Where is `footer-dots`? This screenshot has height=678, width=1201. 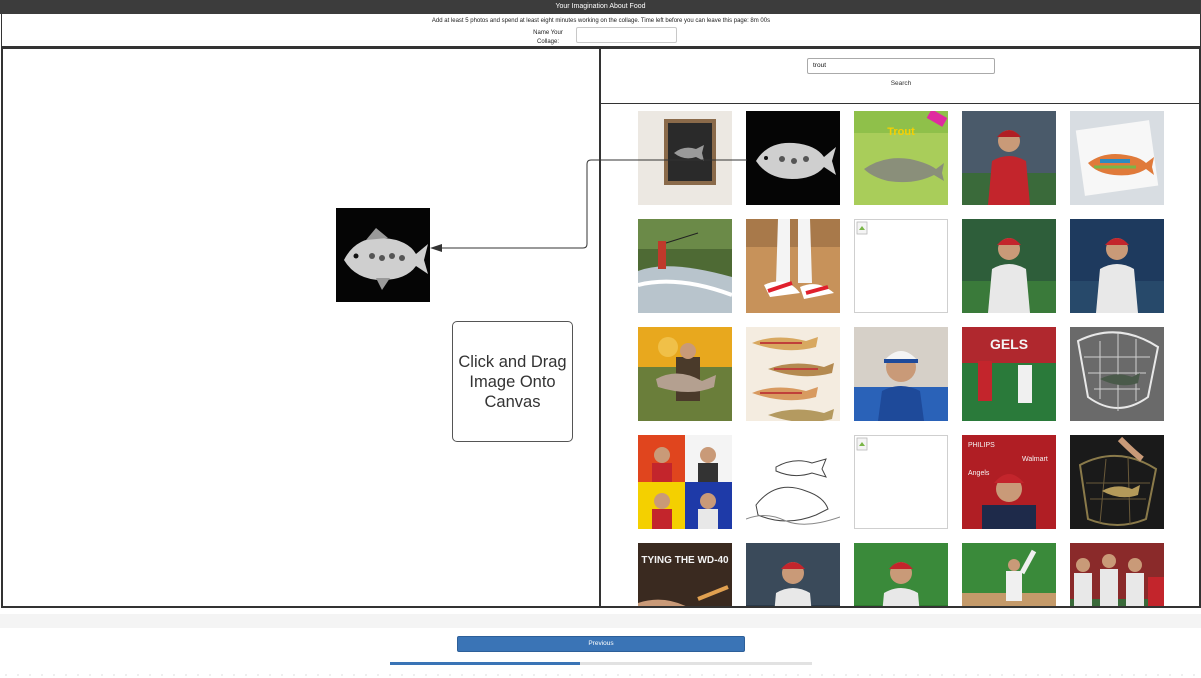
footer-dots is located at coordinates (600, 675).